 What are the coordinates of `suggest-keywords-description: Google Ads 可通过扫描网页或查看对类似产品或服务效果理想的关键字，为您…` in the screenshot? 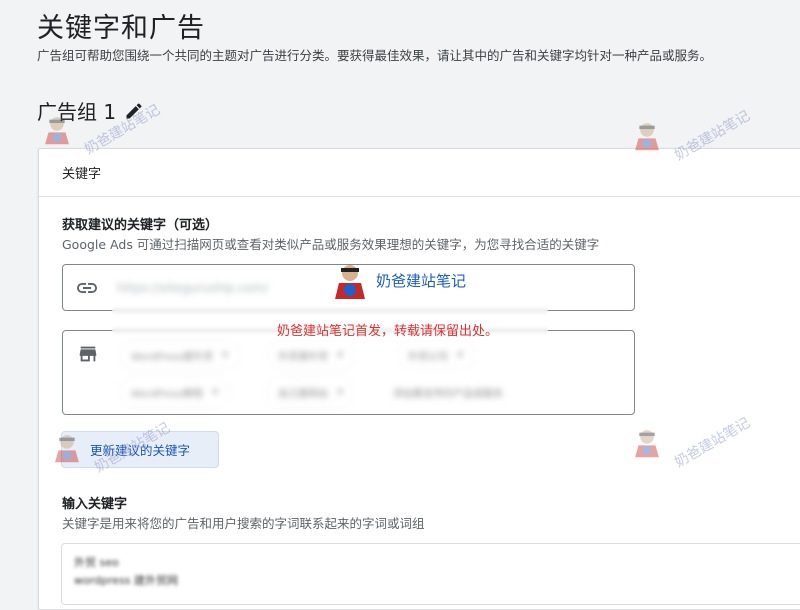 It's located at (331, 244).